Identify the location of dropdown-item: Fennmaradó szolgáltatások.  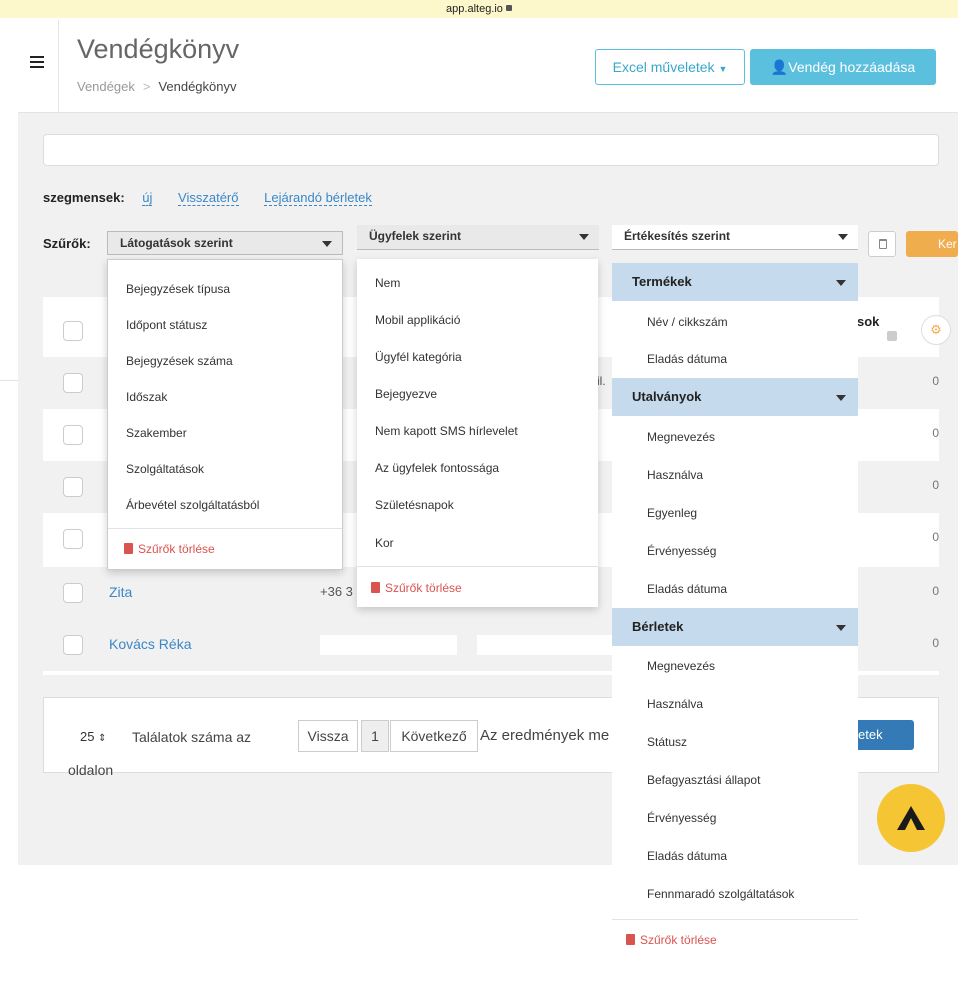
(720, 894).